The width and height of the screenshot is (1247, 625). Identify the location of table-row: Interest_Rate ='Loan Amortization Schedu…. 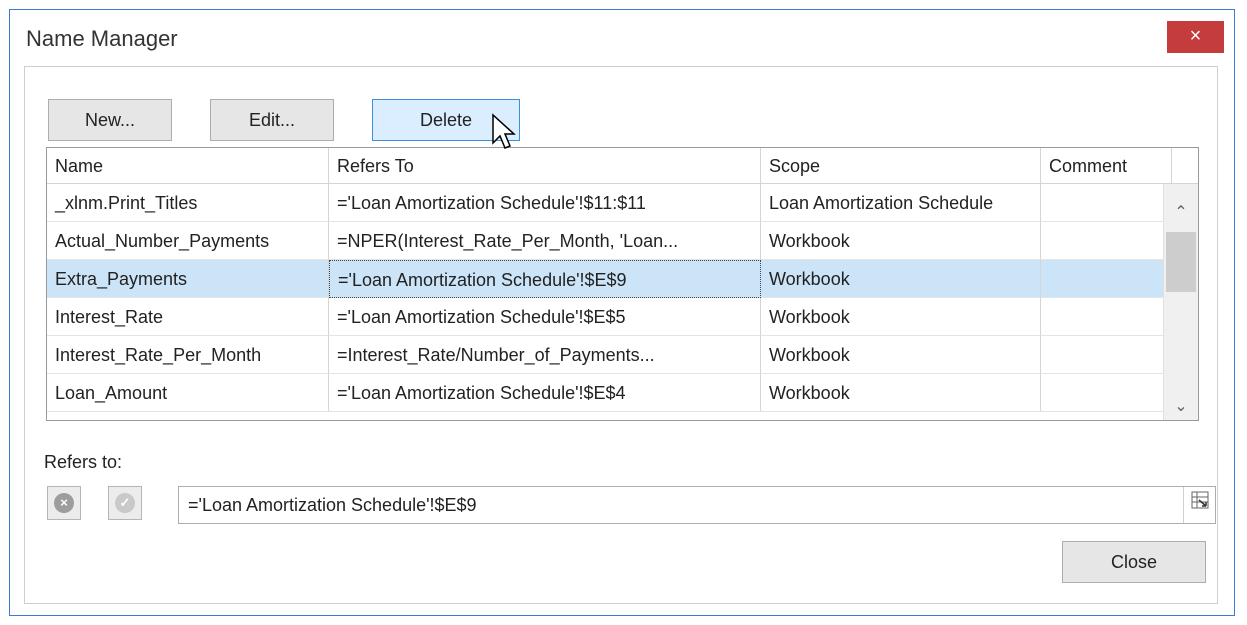
(609, 317).